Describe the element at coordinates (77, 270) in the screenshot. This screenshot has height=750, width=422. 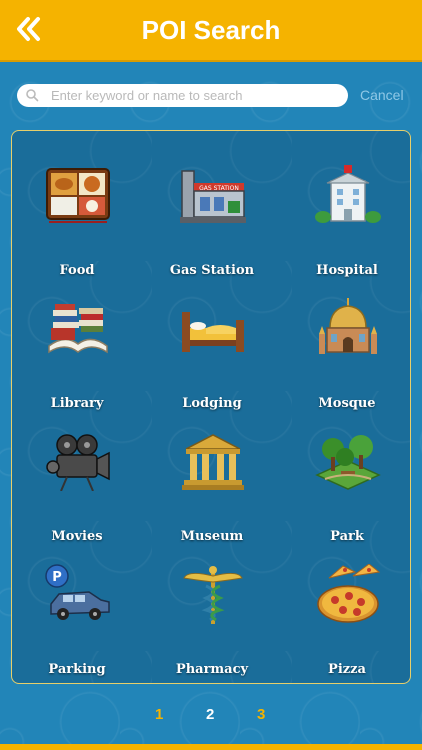
I see `category-label: Food` at that location.